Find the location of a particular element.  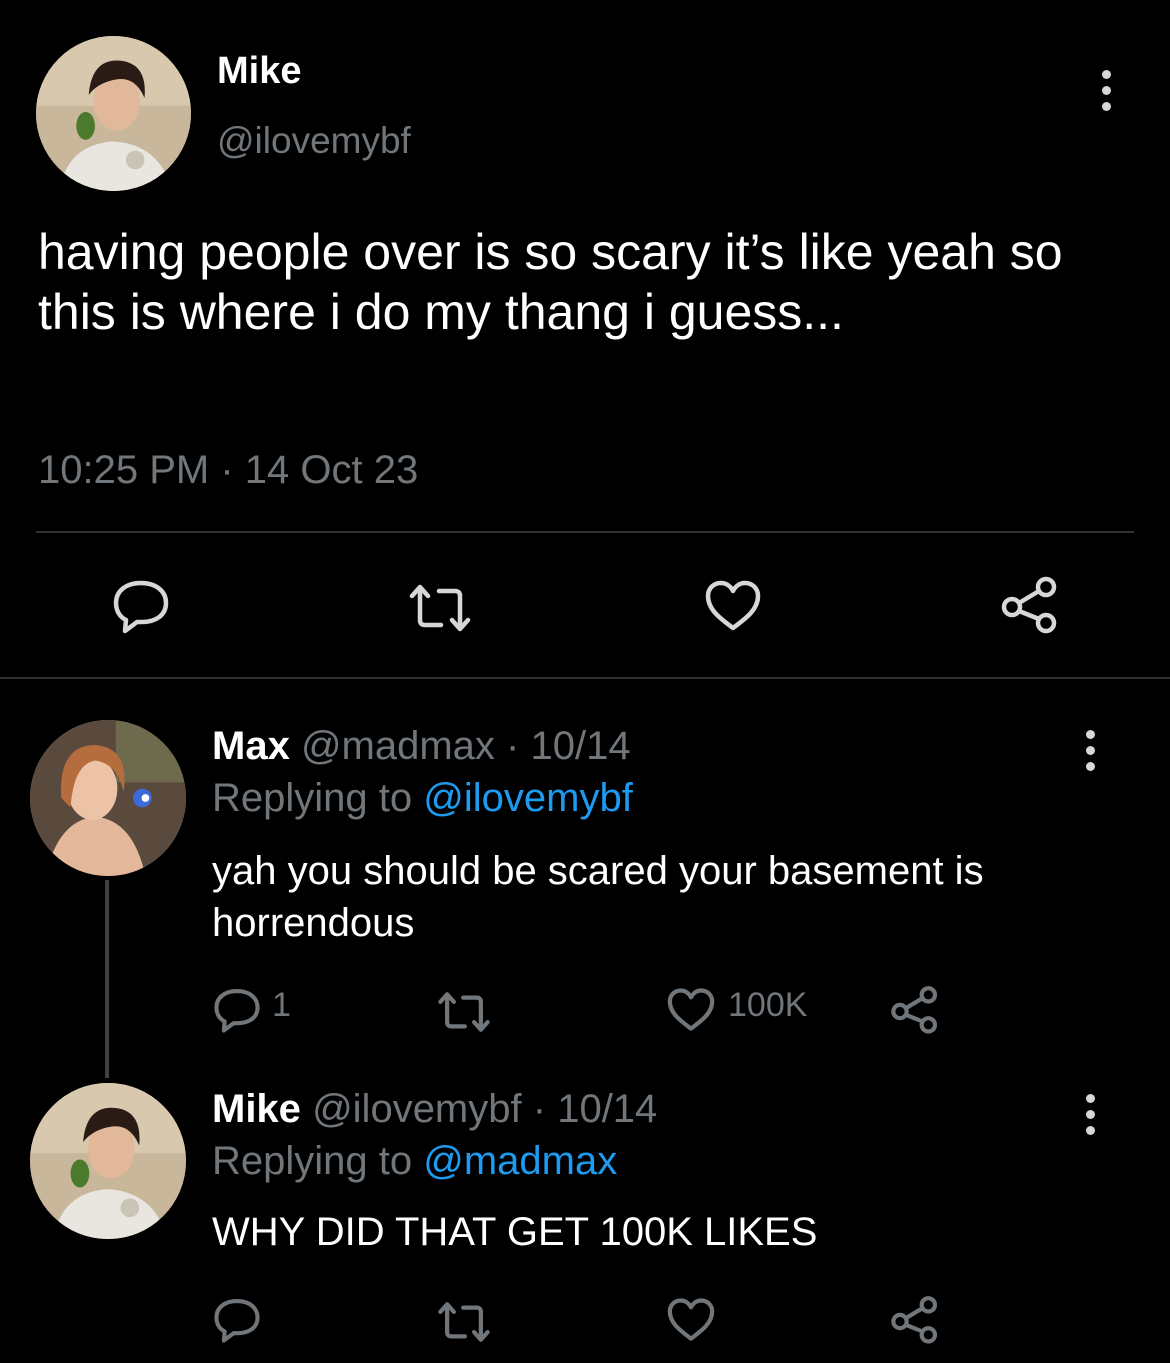

replying-to: Replying to @madmax is located at coordinates (414, 1161).